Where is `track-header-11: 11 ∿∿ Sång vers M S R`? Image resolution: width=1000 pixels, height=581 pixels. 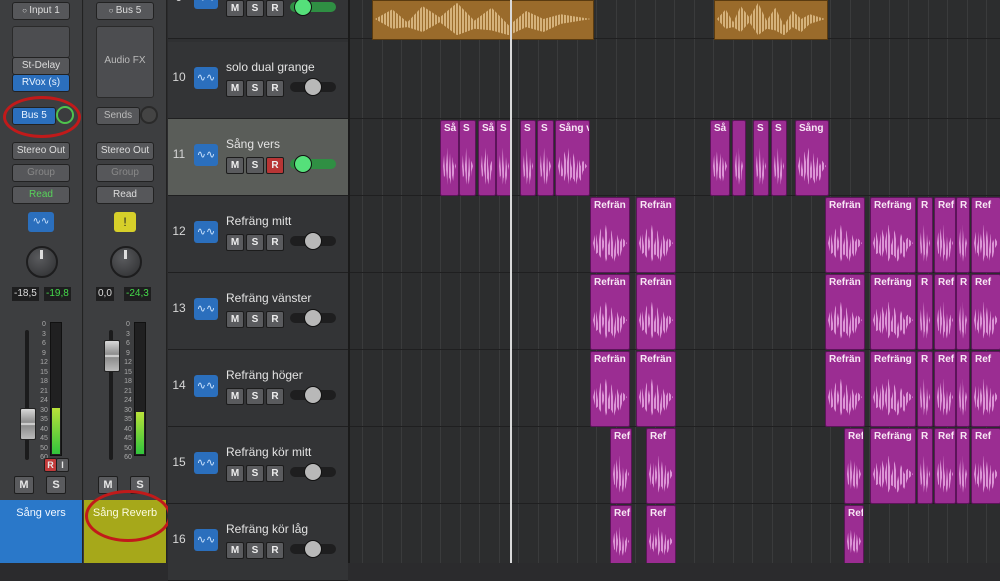
track-header-11: 11 ∿∿ Sång vers M S R is located at coordinates (258, 157).